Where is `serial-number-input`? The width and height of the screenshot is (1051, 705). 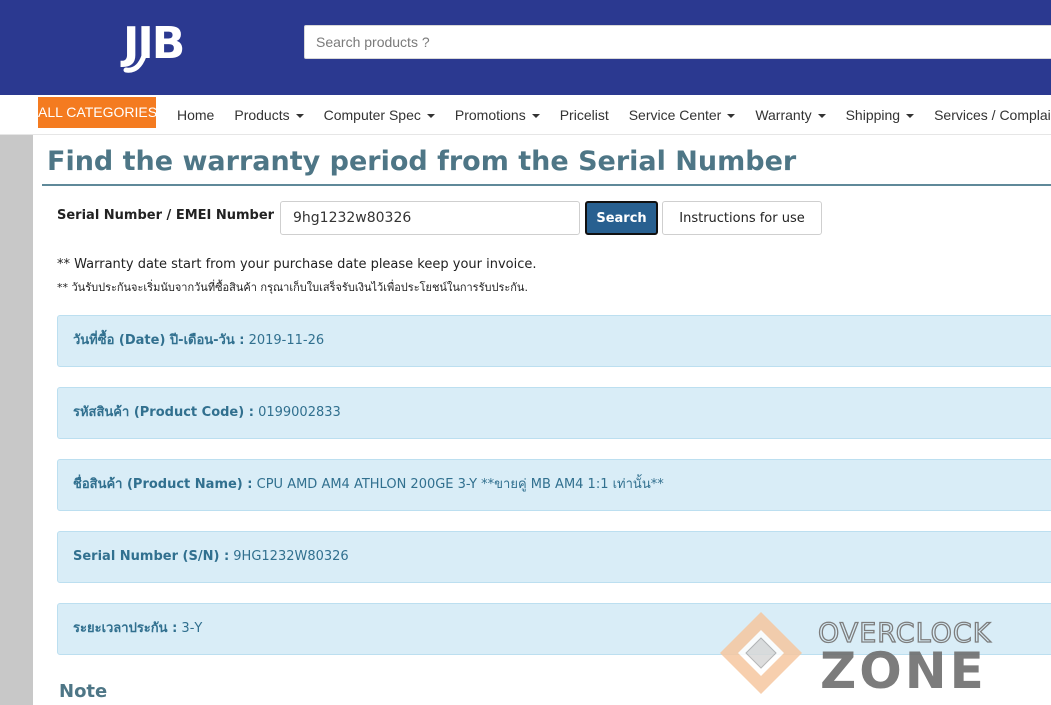
serial-number-input is located at coordinates (430, 218).